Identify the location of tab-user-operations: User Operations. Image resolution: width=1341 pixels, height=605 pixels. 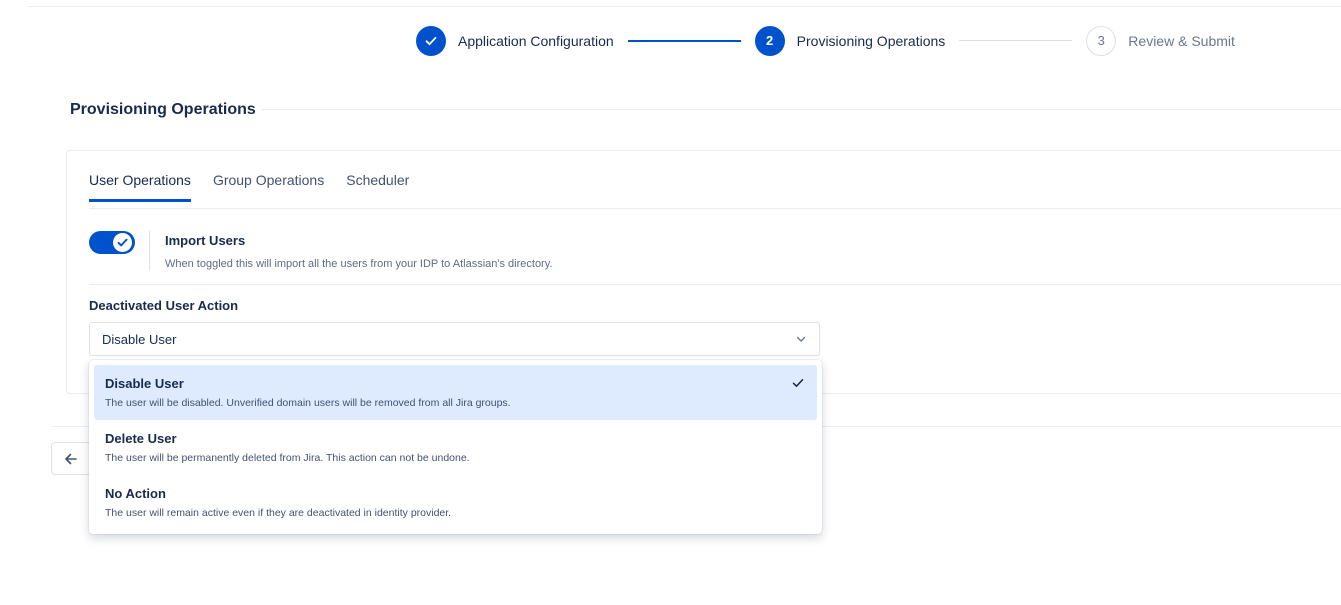
(140, 187).